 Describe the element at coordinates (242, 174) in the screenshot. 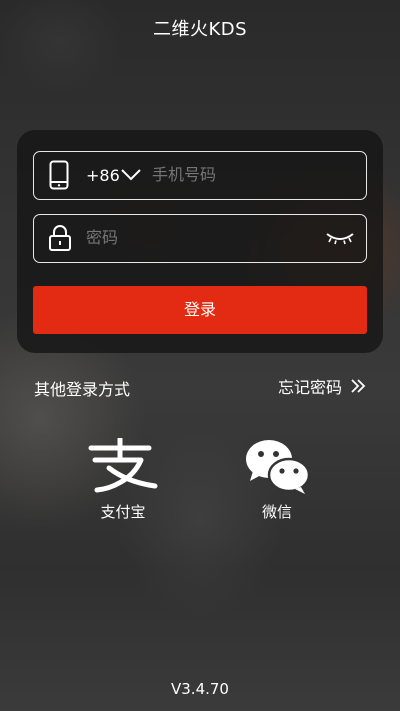

I see `phone-number-input` at that location.